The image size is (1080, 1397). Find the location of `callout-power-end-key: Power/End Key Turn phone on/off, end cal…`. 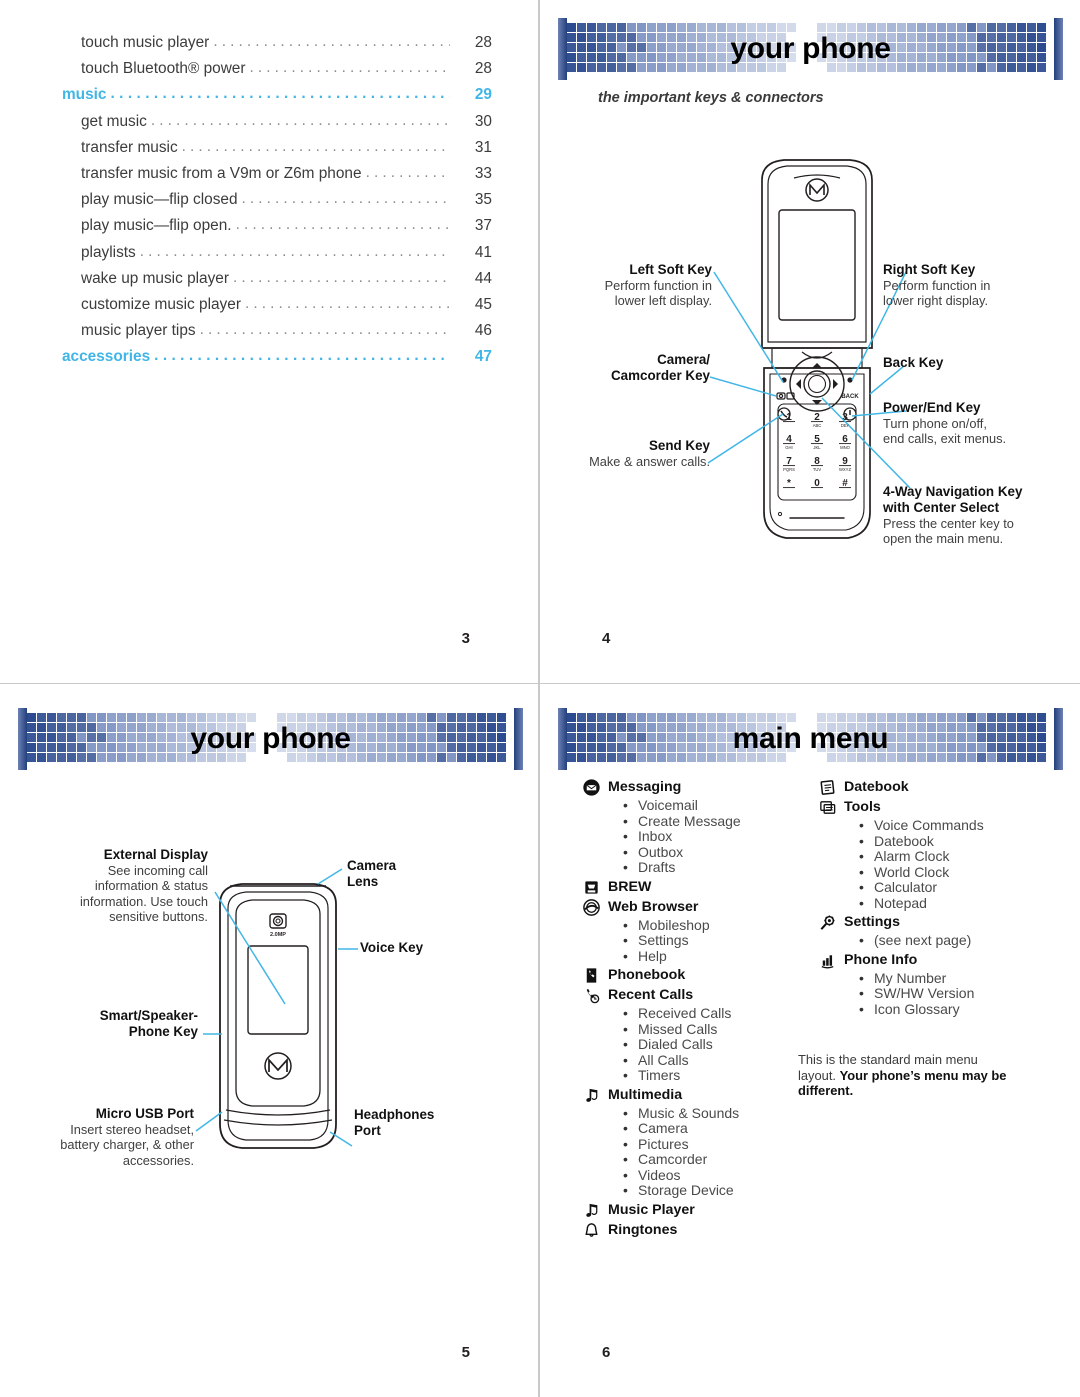

callout-power-end-key: Power/End Key Turn phone on/off, end cal… is located at coordinates (973, 423).